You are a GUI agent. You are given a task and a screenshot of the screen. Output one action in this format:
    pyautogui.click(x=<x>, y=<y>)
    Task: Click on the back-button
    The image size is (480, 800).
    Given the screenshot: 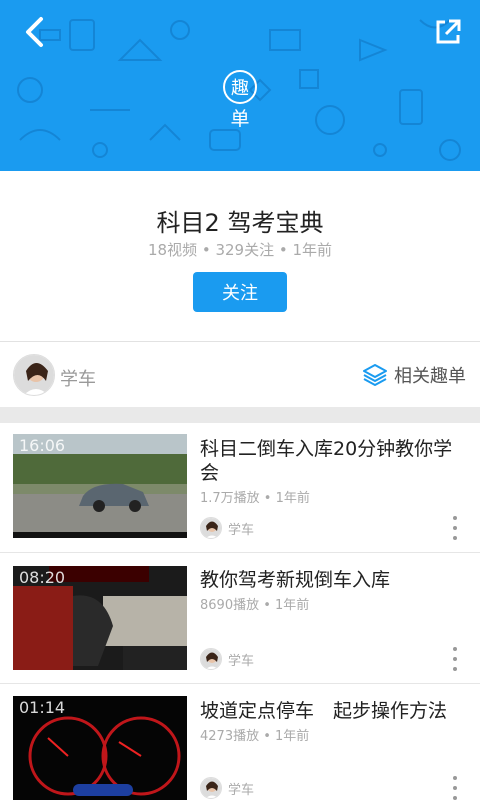 What is the action you would take?
    pyautogui.click(x=34, y=32)
    